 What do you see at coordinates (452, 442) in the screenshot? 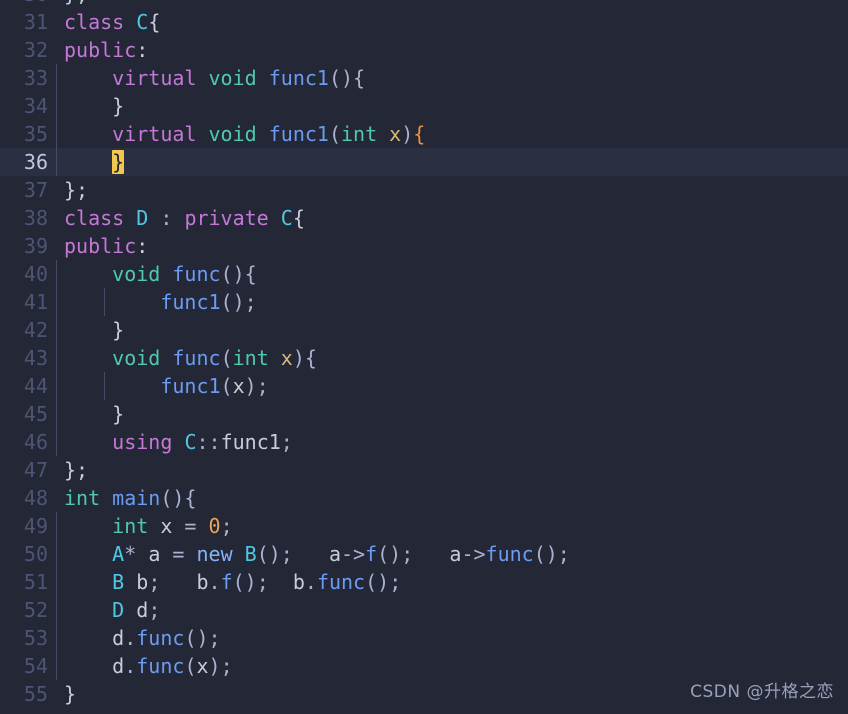
I see `code-line-content: using C::func1;` at bounding box center [452, 442].